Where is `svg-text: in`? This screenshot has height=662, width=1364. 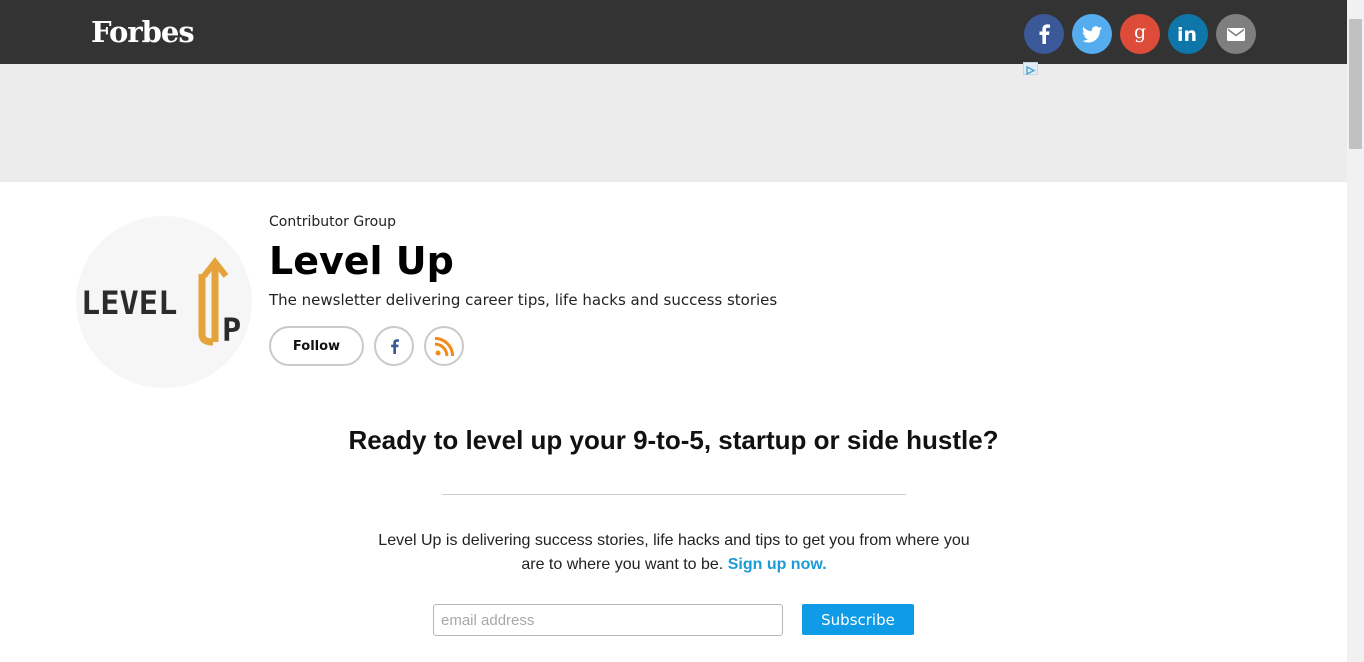 svg-text: in is located at coordinates (1187, 34).